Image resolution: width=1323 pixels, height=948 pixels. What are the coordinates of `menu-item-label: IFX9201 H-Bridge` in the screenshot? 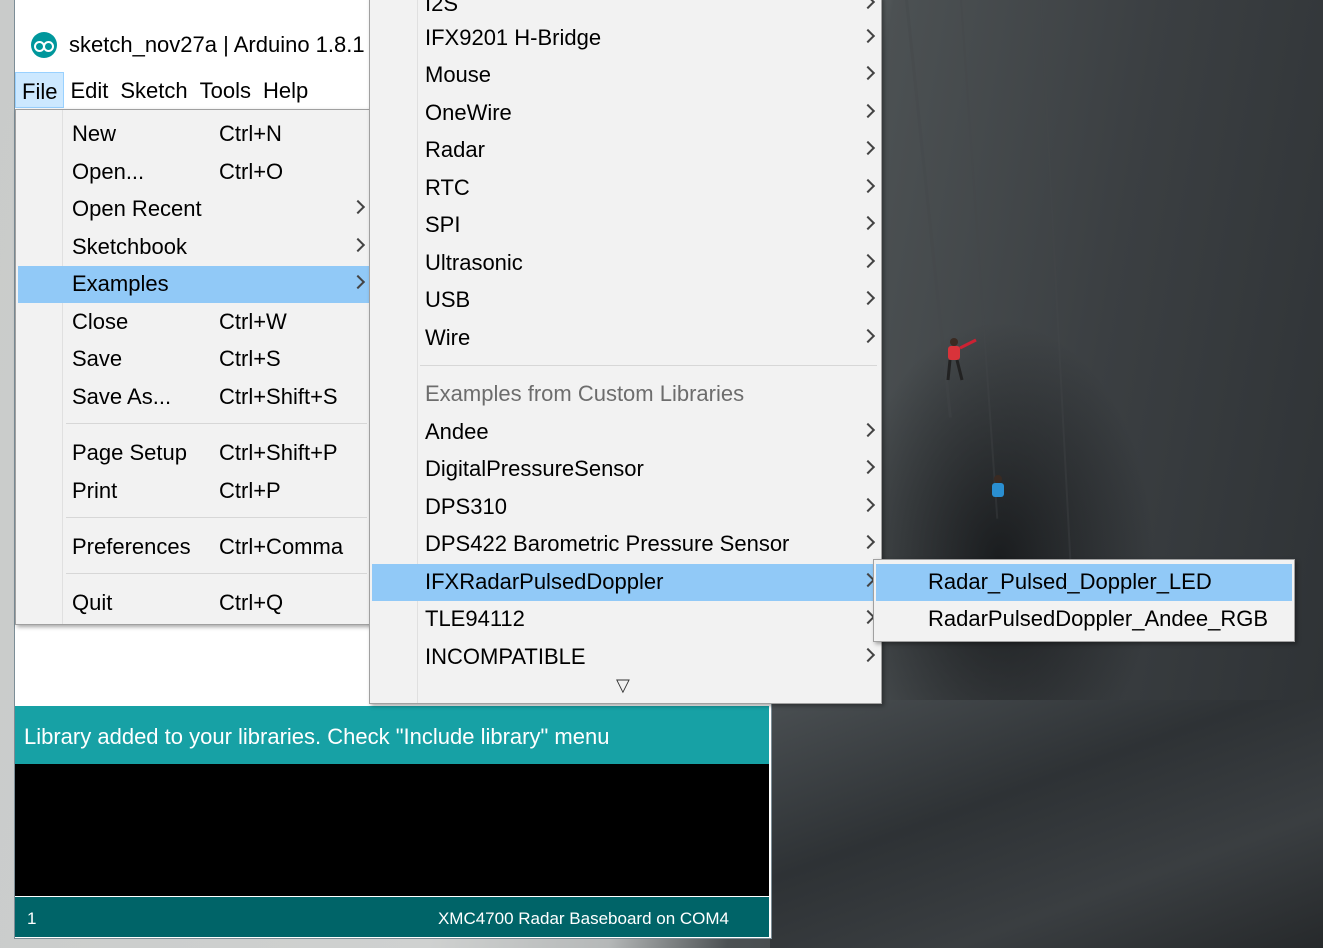 It's located at (513, 37).